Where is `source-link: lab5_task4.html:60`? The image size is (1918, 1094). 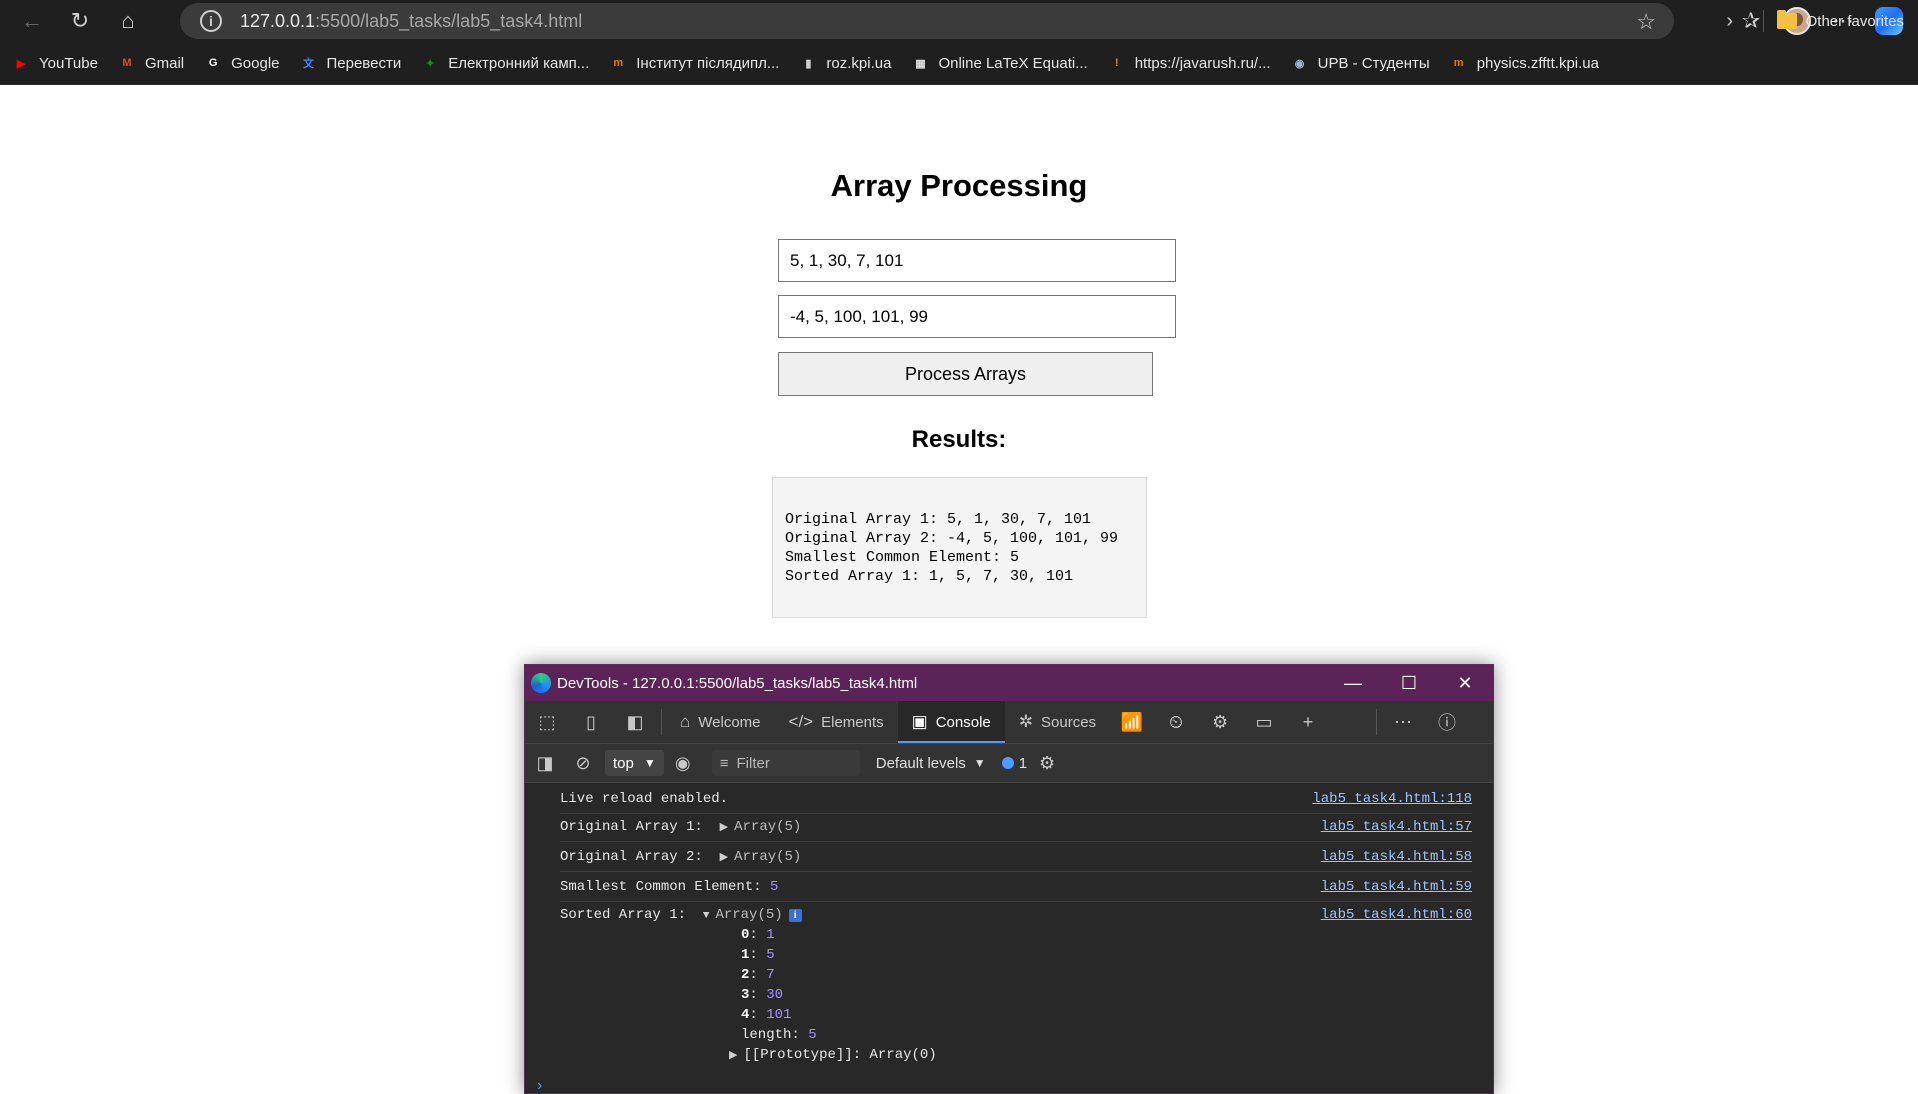 source-link: lab5_task4.html:60 is located at coordinates (1396, 915).